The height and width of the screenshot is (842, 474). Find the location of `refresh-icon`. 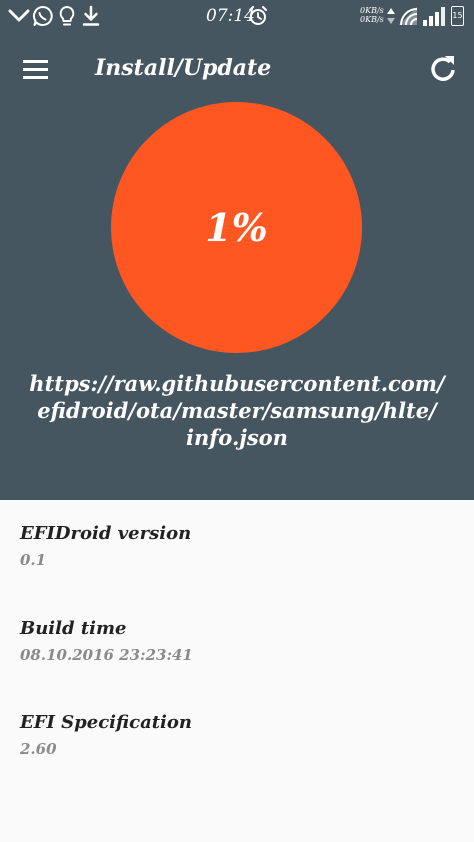

refresh-icon is located at coordinates (443, 69).